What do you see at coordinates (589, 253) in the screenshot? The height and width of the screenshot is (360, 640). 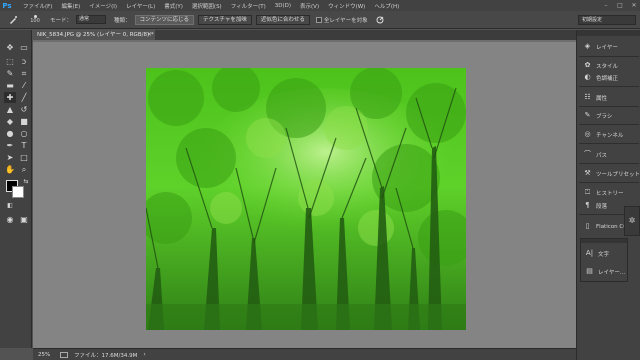 I see `character-icon: A|` at bounding box center [589, 253].